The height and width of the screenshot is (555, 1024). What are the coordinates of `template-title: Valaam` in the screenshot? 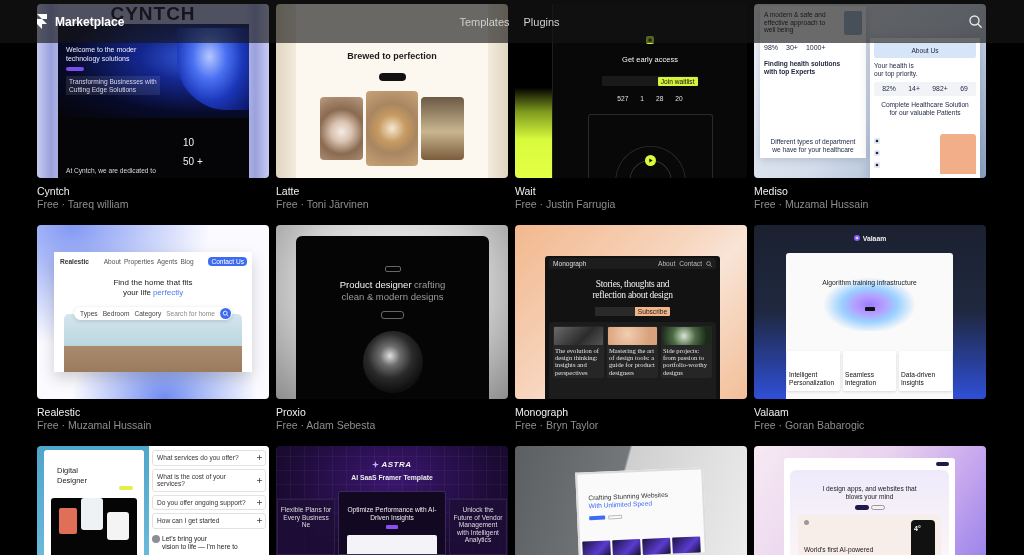 It's located at (772, 412).